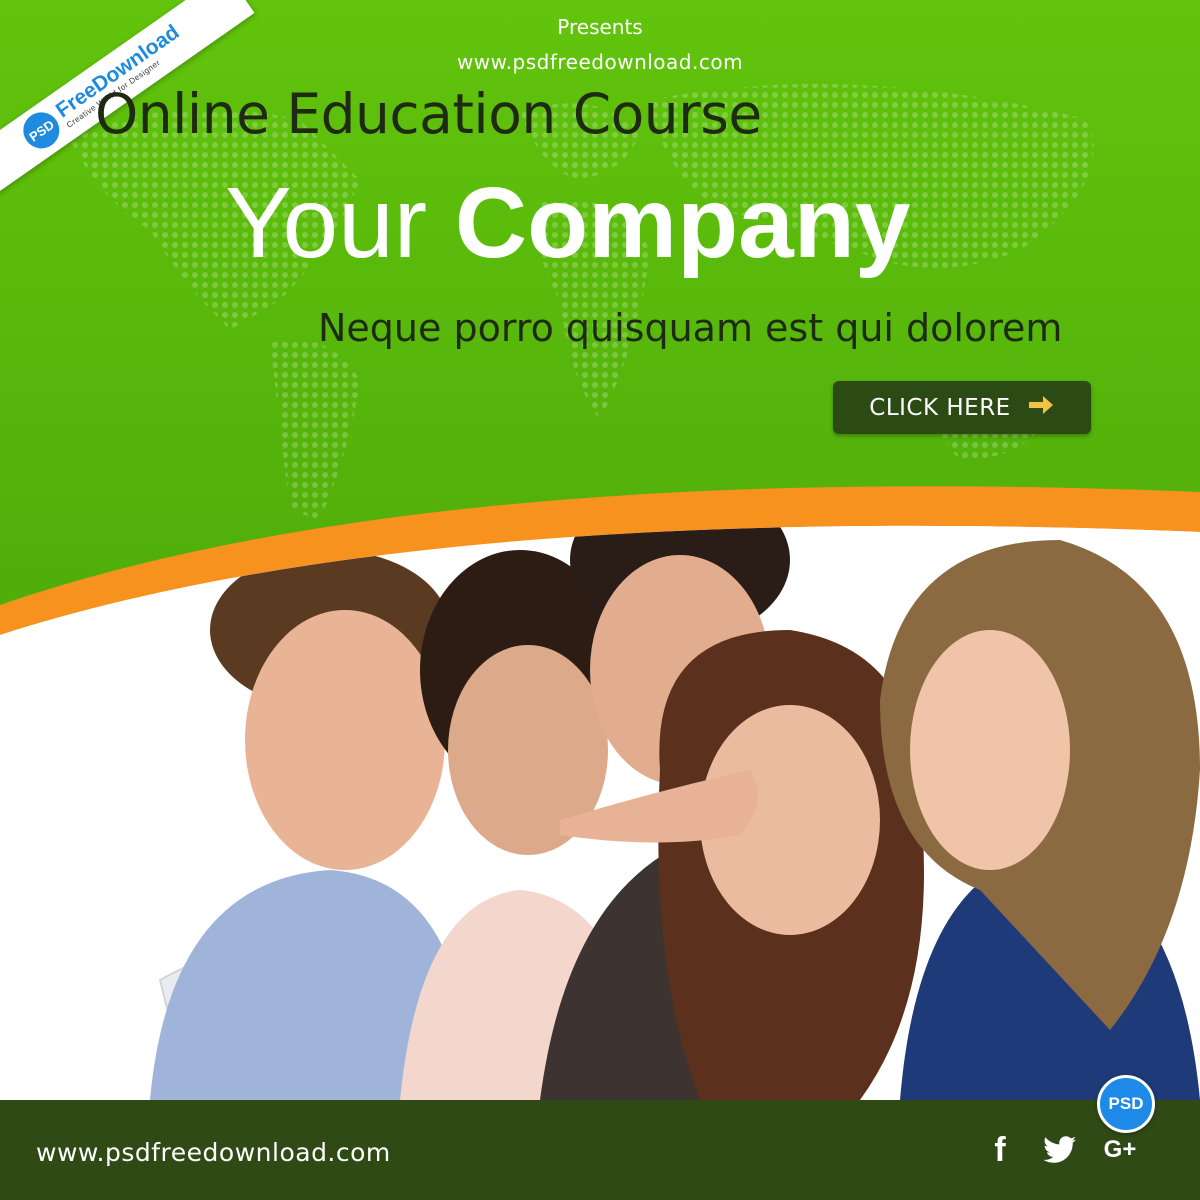 The height and width of the screenshot is (1200, 1200). I want to click on headline: Your Company, so click(567, 223).